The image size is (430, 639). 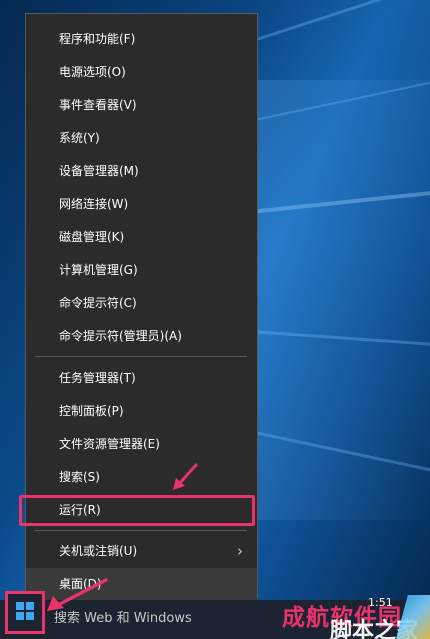 I want to click on menu-item-task-manager: 任务管理器(T), so click(x=141, y=378).